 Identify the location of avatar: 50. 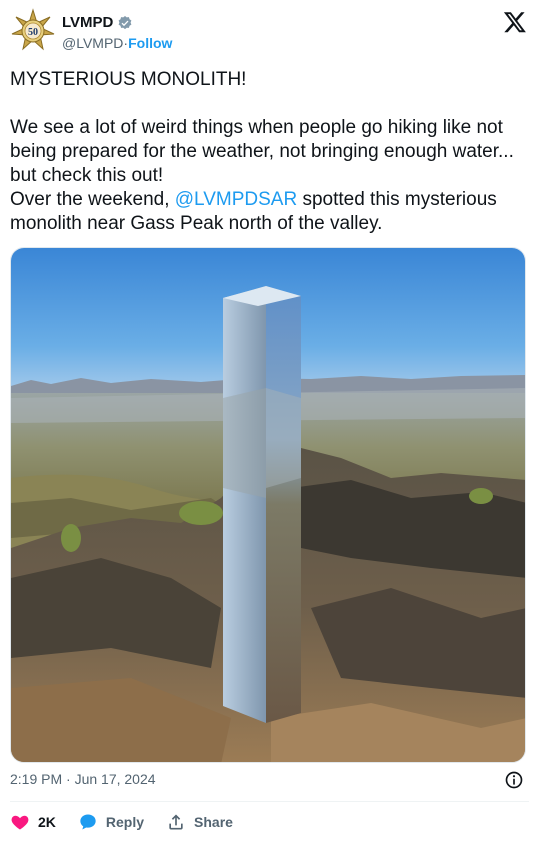
(33, 31).